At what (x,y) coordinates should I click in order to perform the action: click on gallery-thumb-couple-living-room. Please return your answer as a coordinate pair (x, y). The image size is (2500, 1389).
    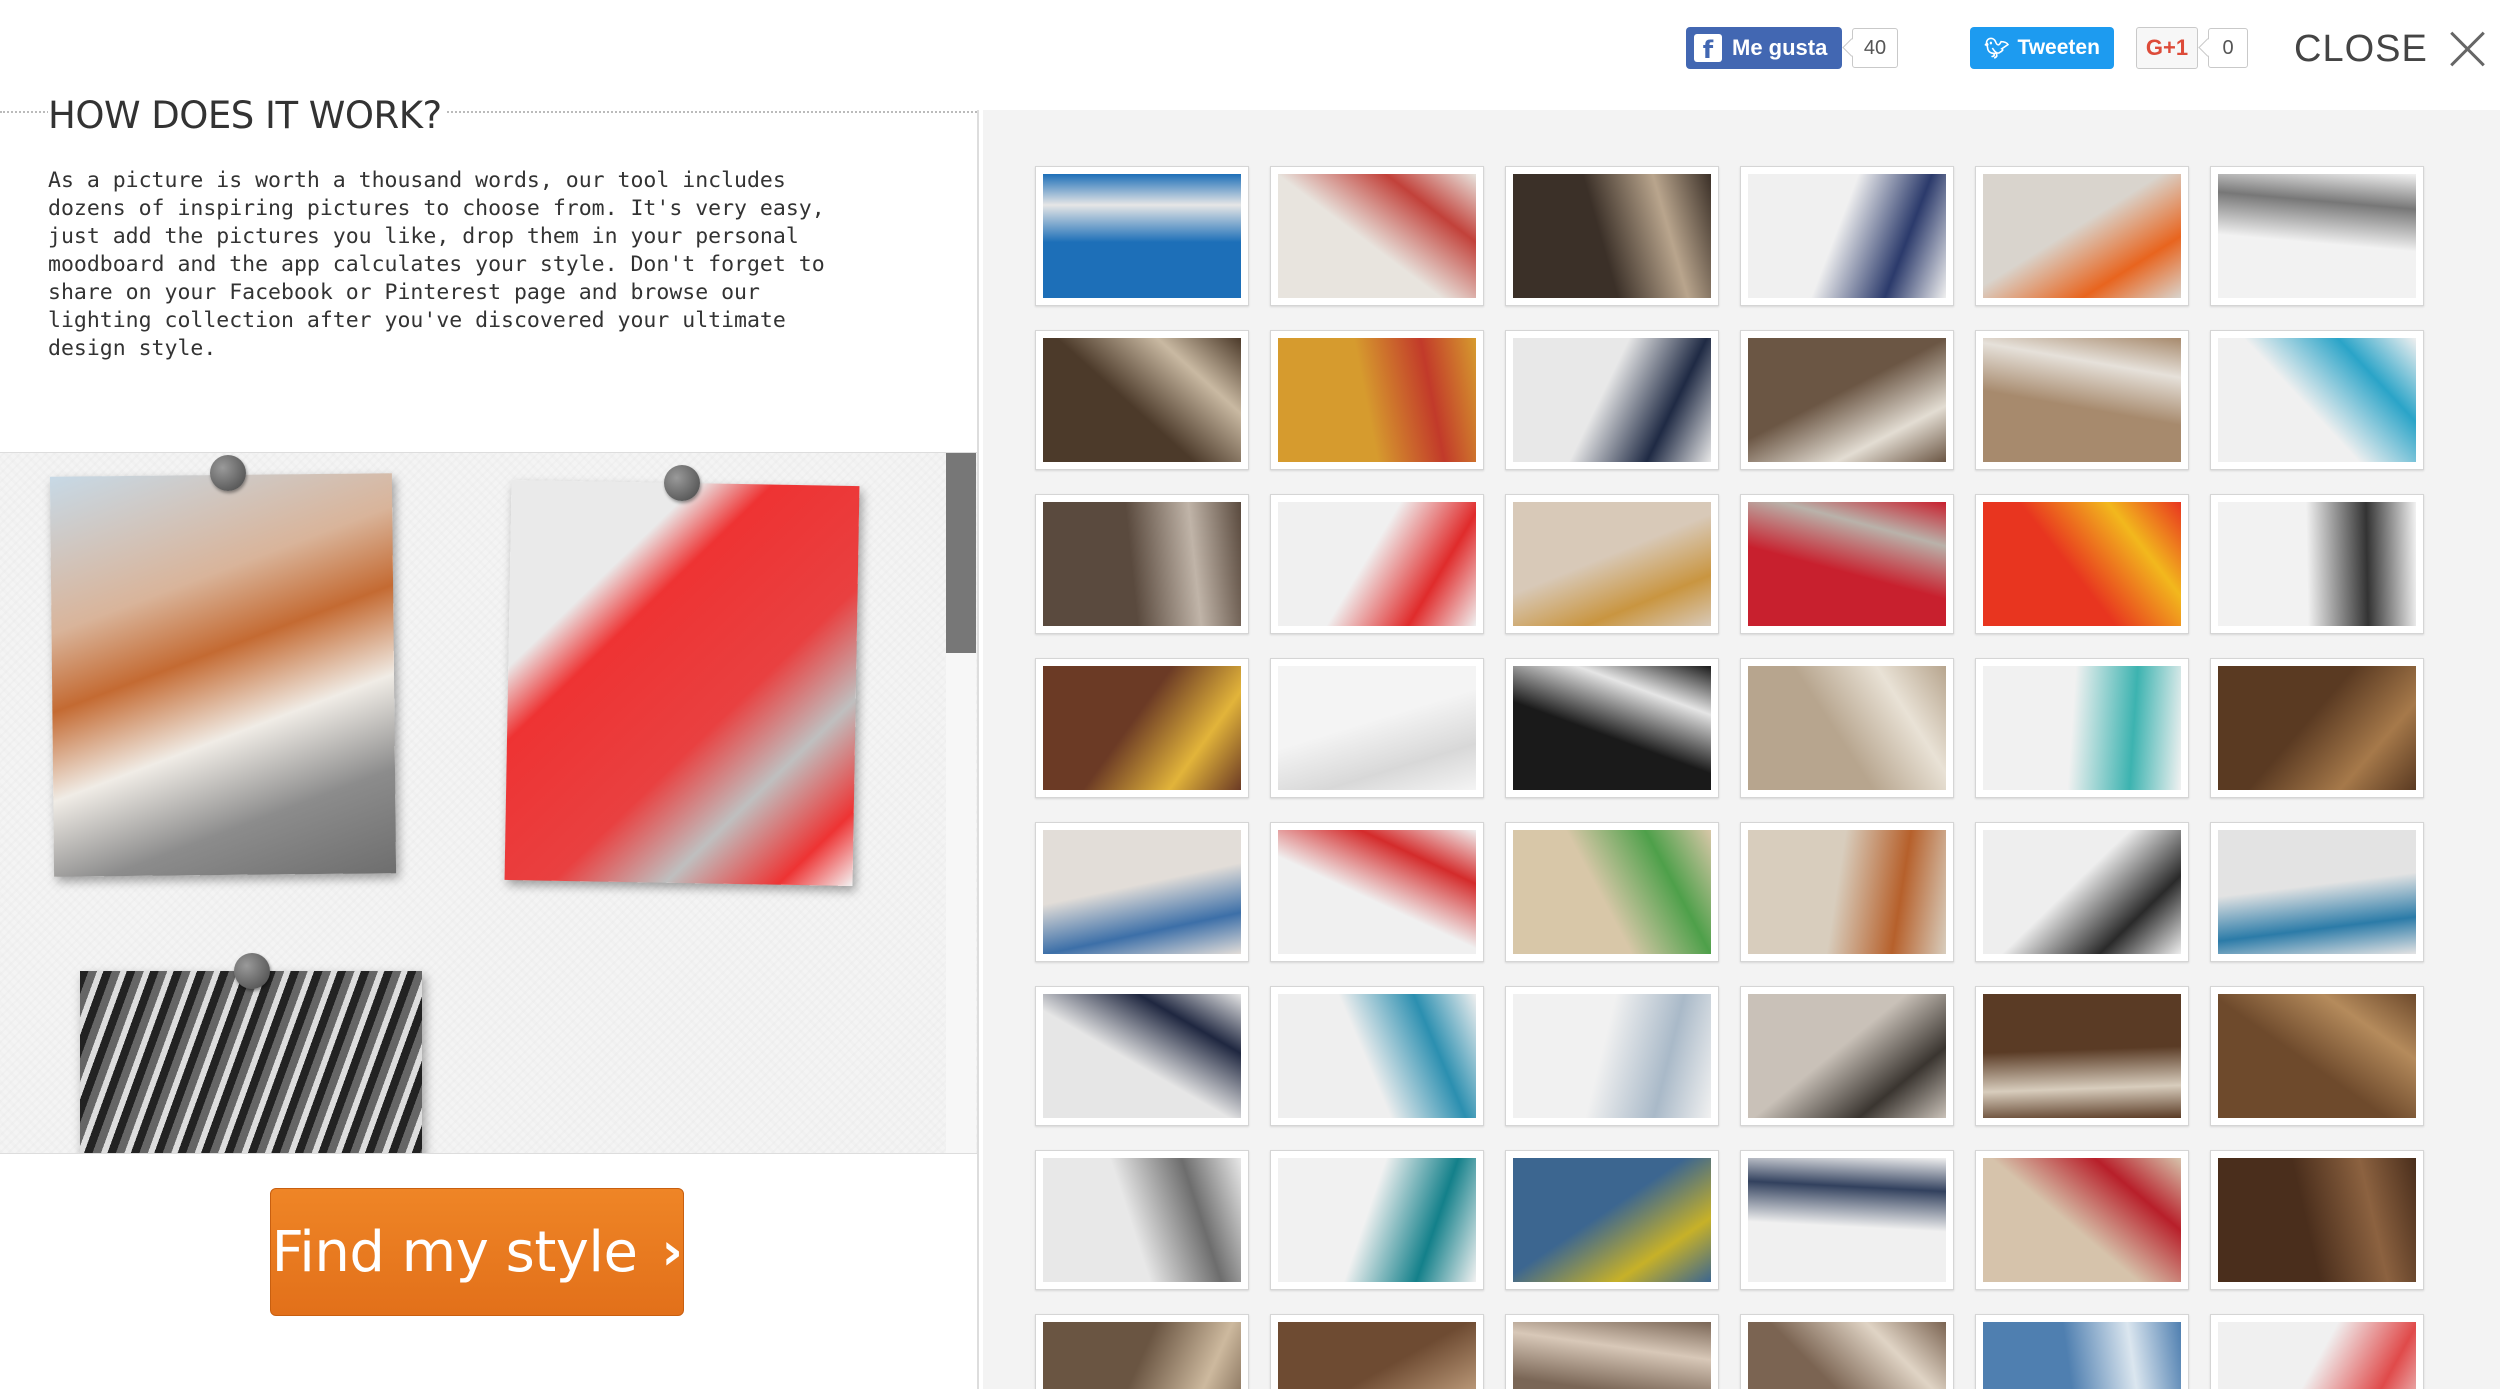
    Looking at the image, I should click on (1847, 400).